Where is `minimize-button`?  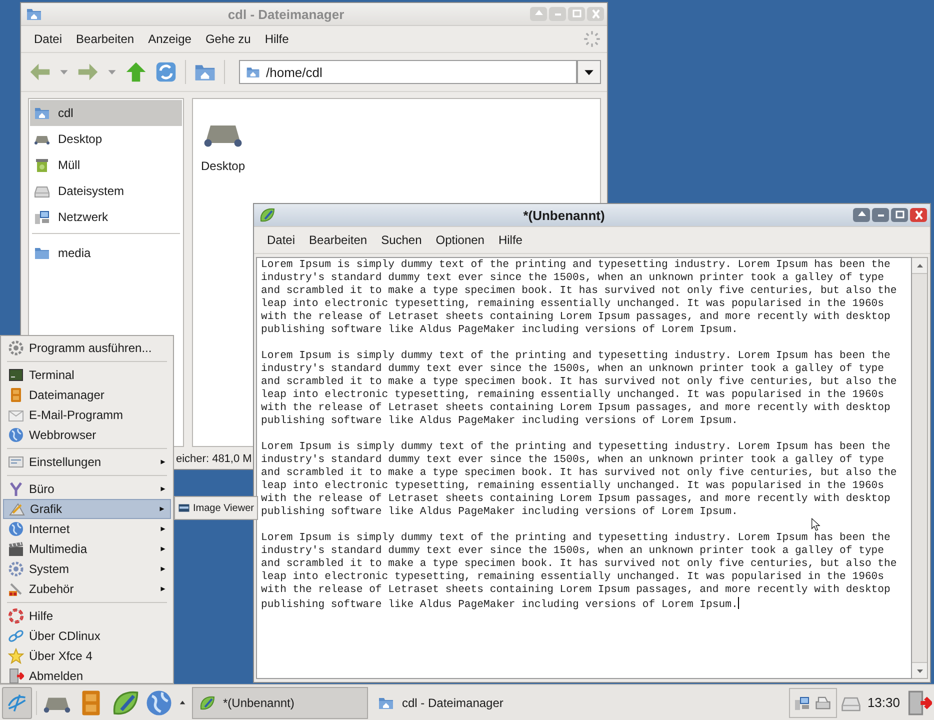
minimize-button is located at coordinates (880, 215).